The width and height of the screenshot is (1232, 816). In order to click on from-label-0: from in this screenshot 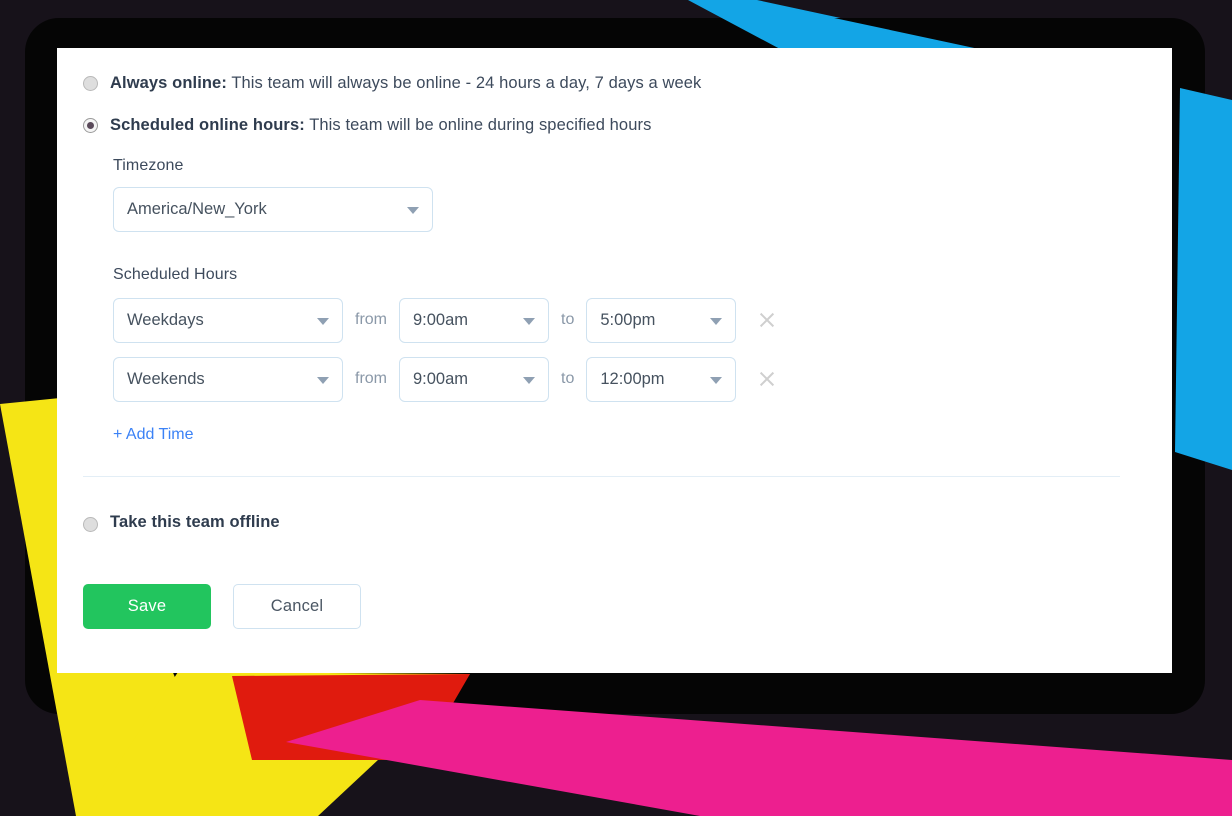, I will do `click(371, 320)`.